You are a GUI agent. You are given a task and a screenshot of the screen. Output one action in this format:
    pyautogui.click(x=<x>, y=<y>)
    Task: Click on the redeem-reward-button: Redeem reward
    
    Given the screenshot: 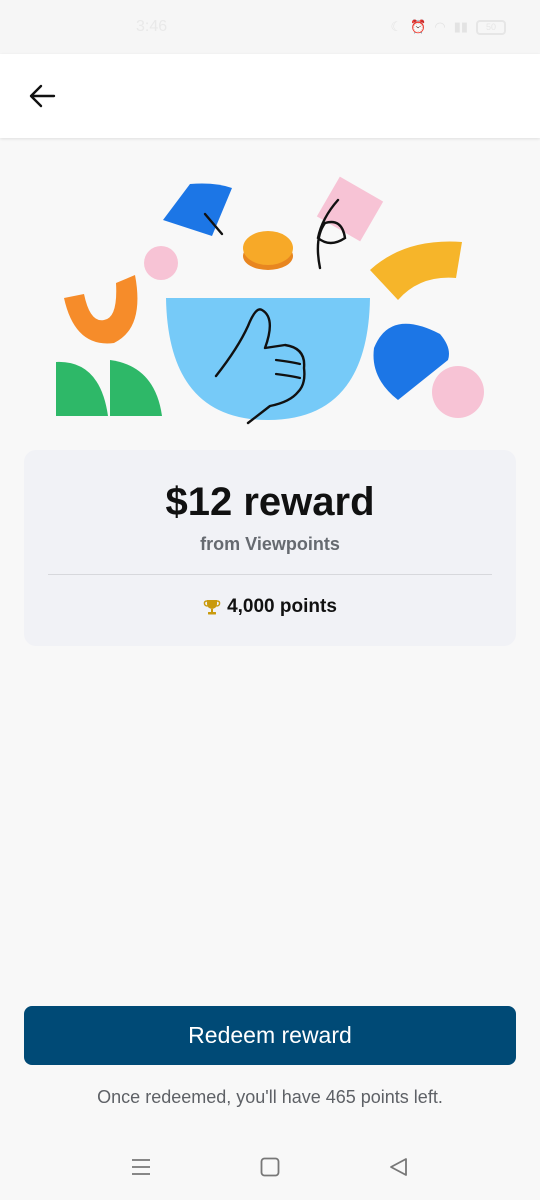 What is the action you would take?
    pyautogui.click(x=270, y=1035)
    